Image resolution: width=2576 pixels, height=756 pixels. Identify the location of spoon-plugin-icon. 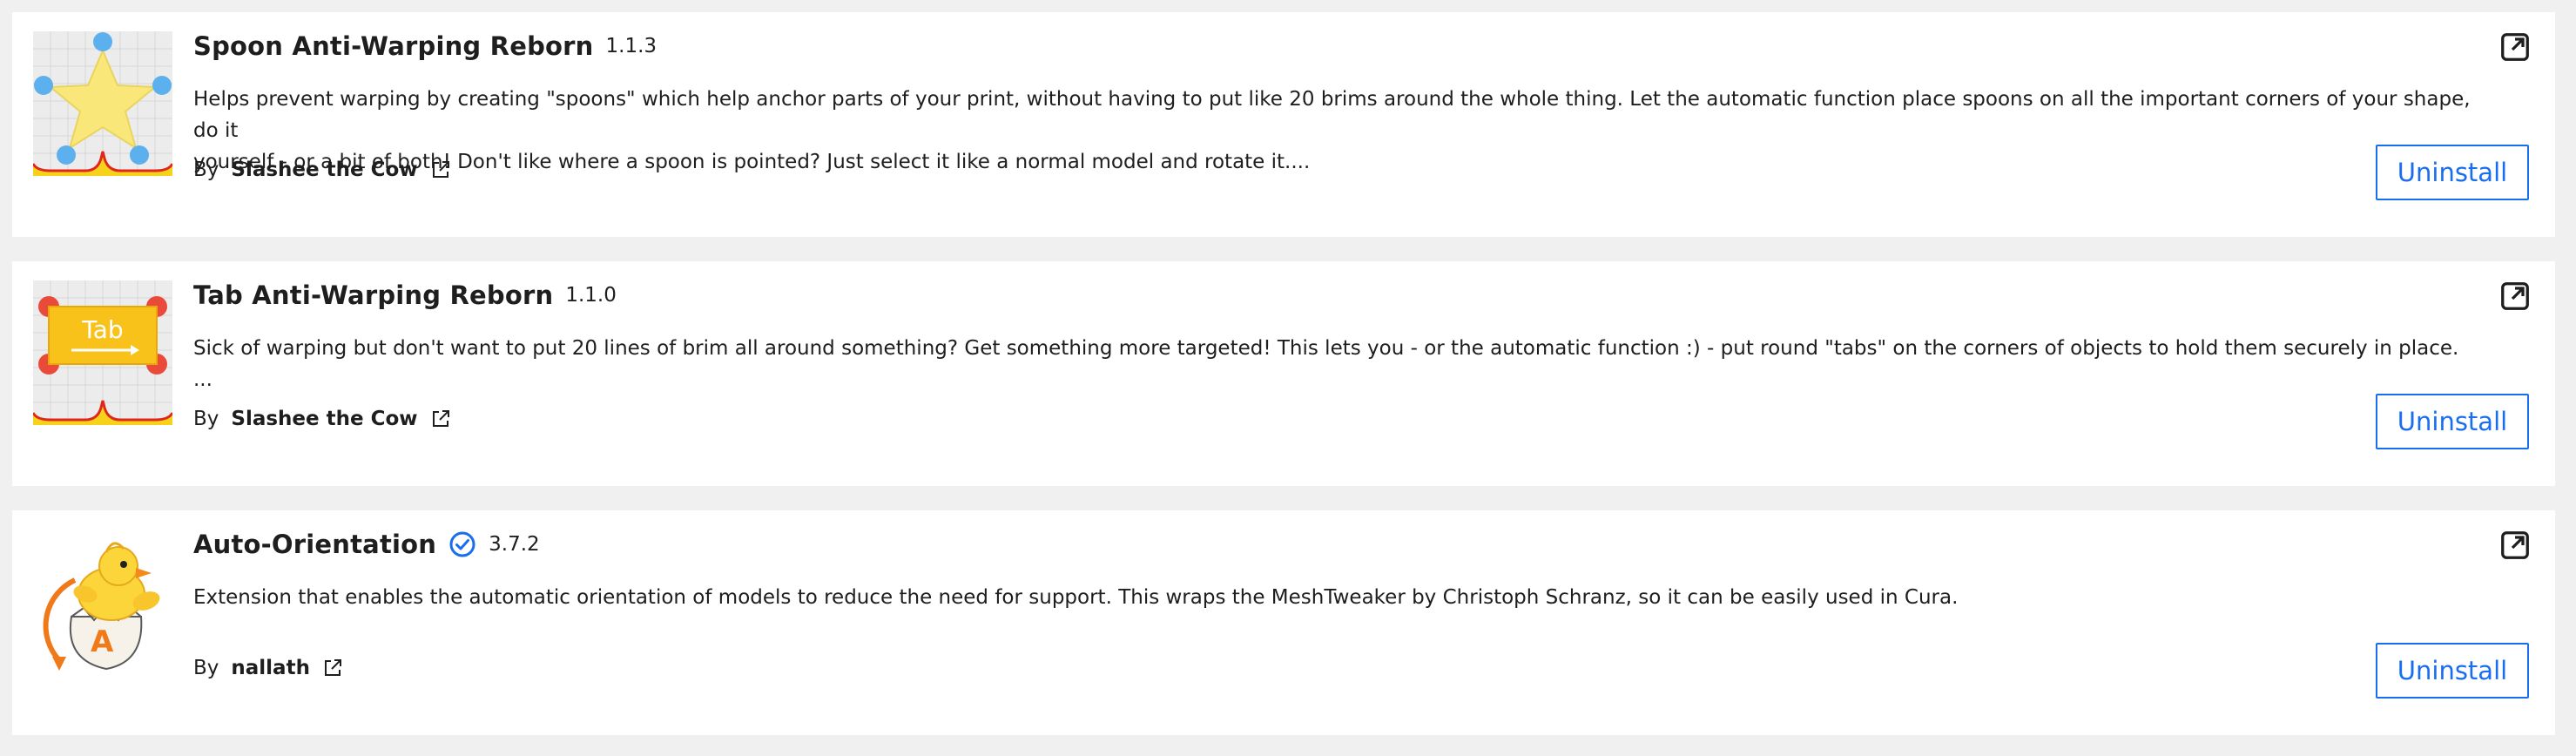
(102, 103).